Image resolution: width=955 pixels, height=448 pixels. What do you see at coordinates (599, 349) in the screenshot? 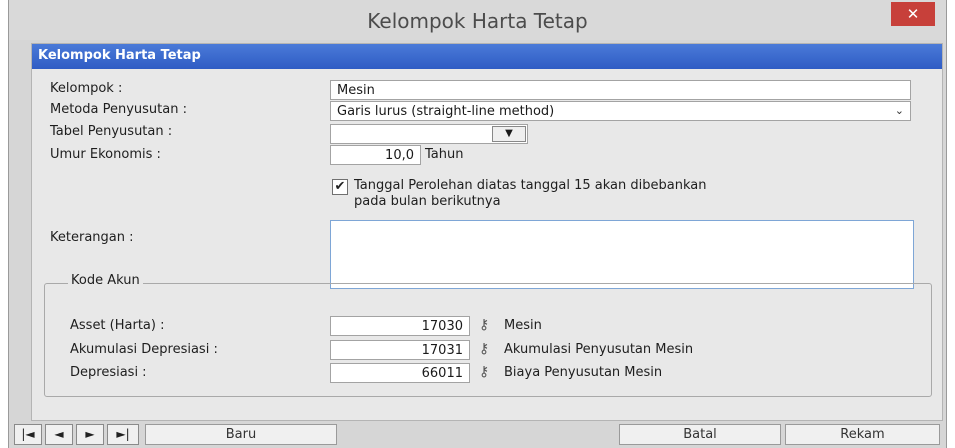
I see `akumulasi-depresiasi-account-name: Akumulasi Penyusutan Mesin` at bounding box center [599, 349].